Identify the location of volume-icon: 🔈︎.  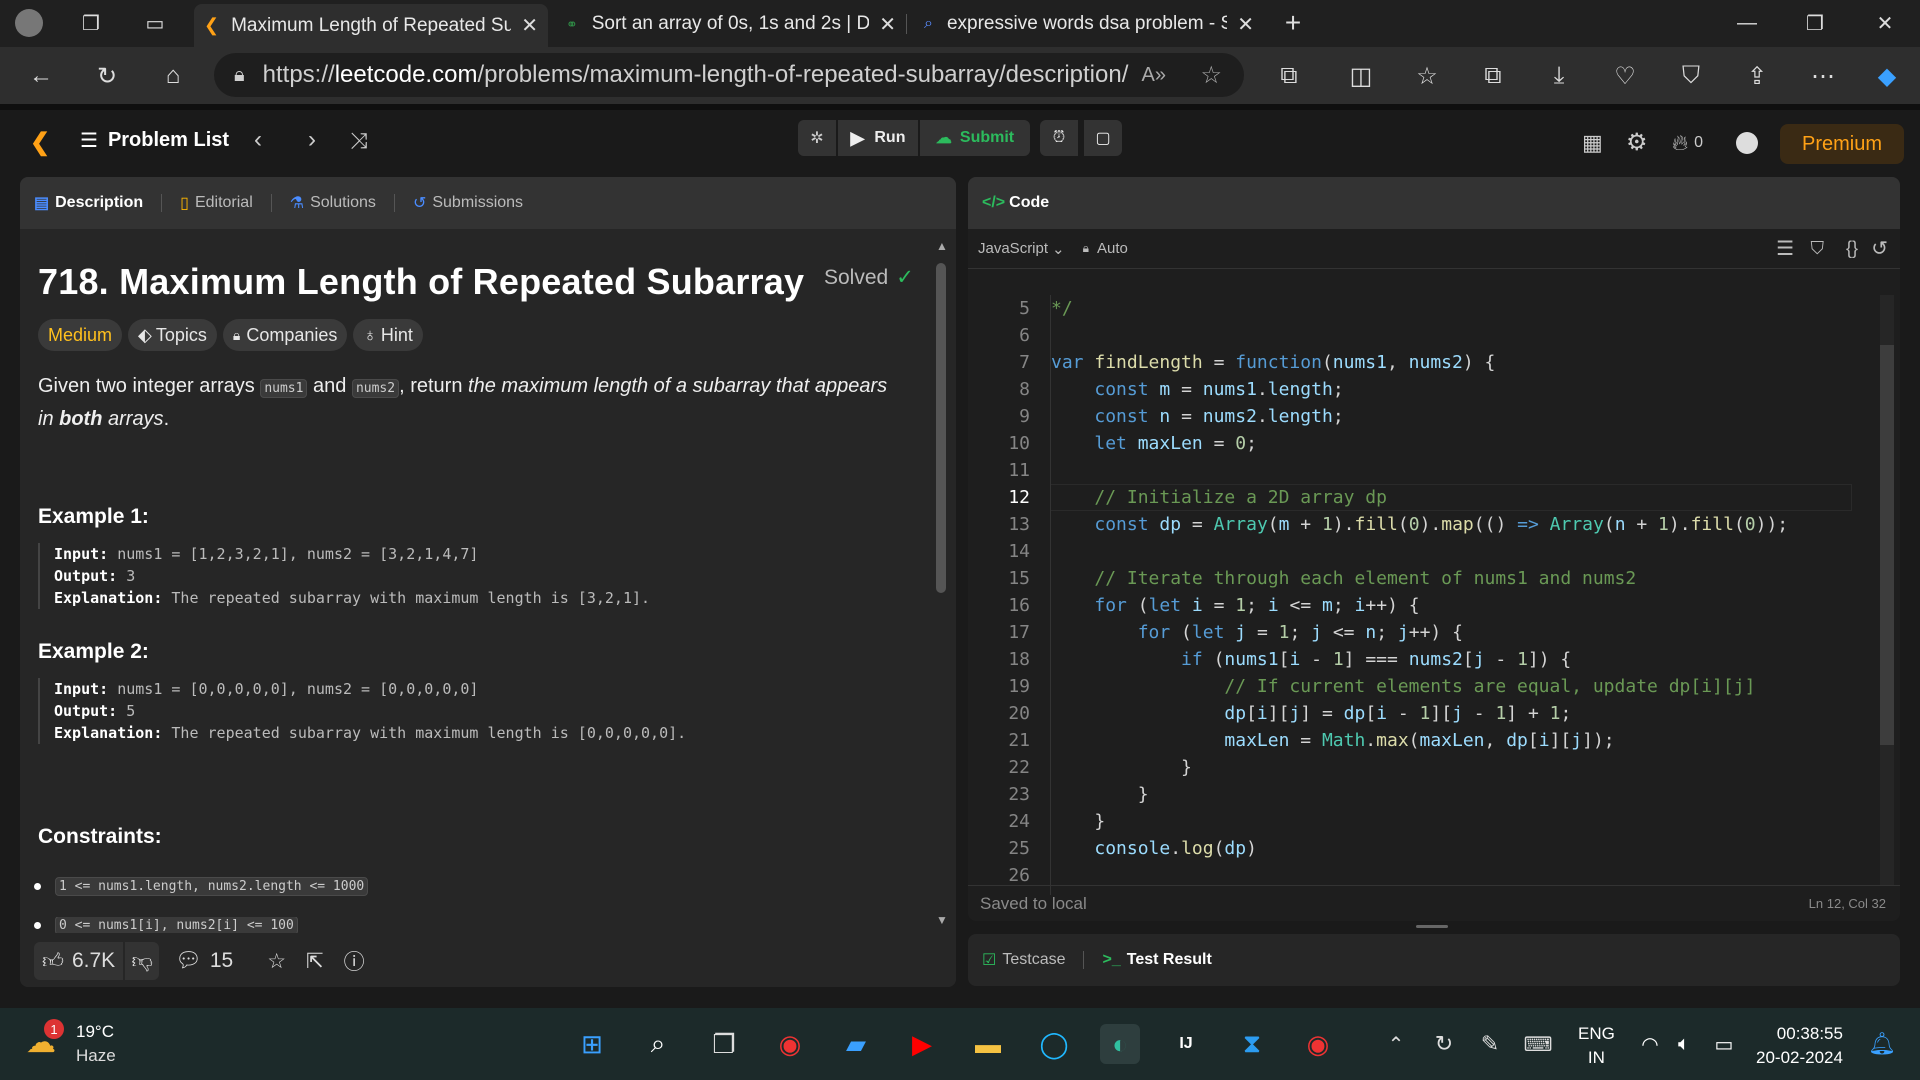
(1684, 1044).